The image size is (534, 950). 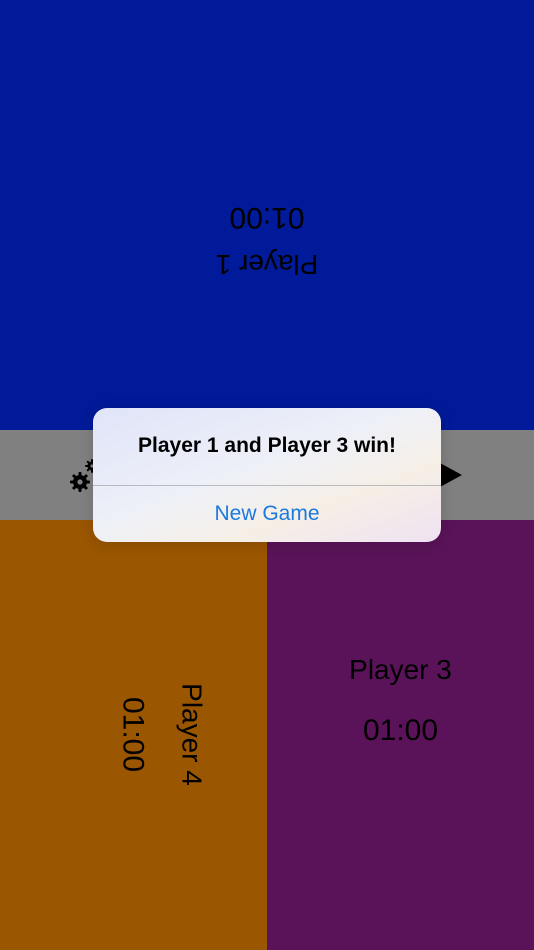 I want to click on player-3-name: Player 3, so click(x=400, y=669).